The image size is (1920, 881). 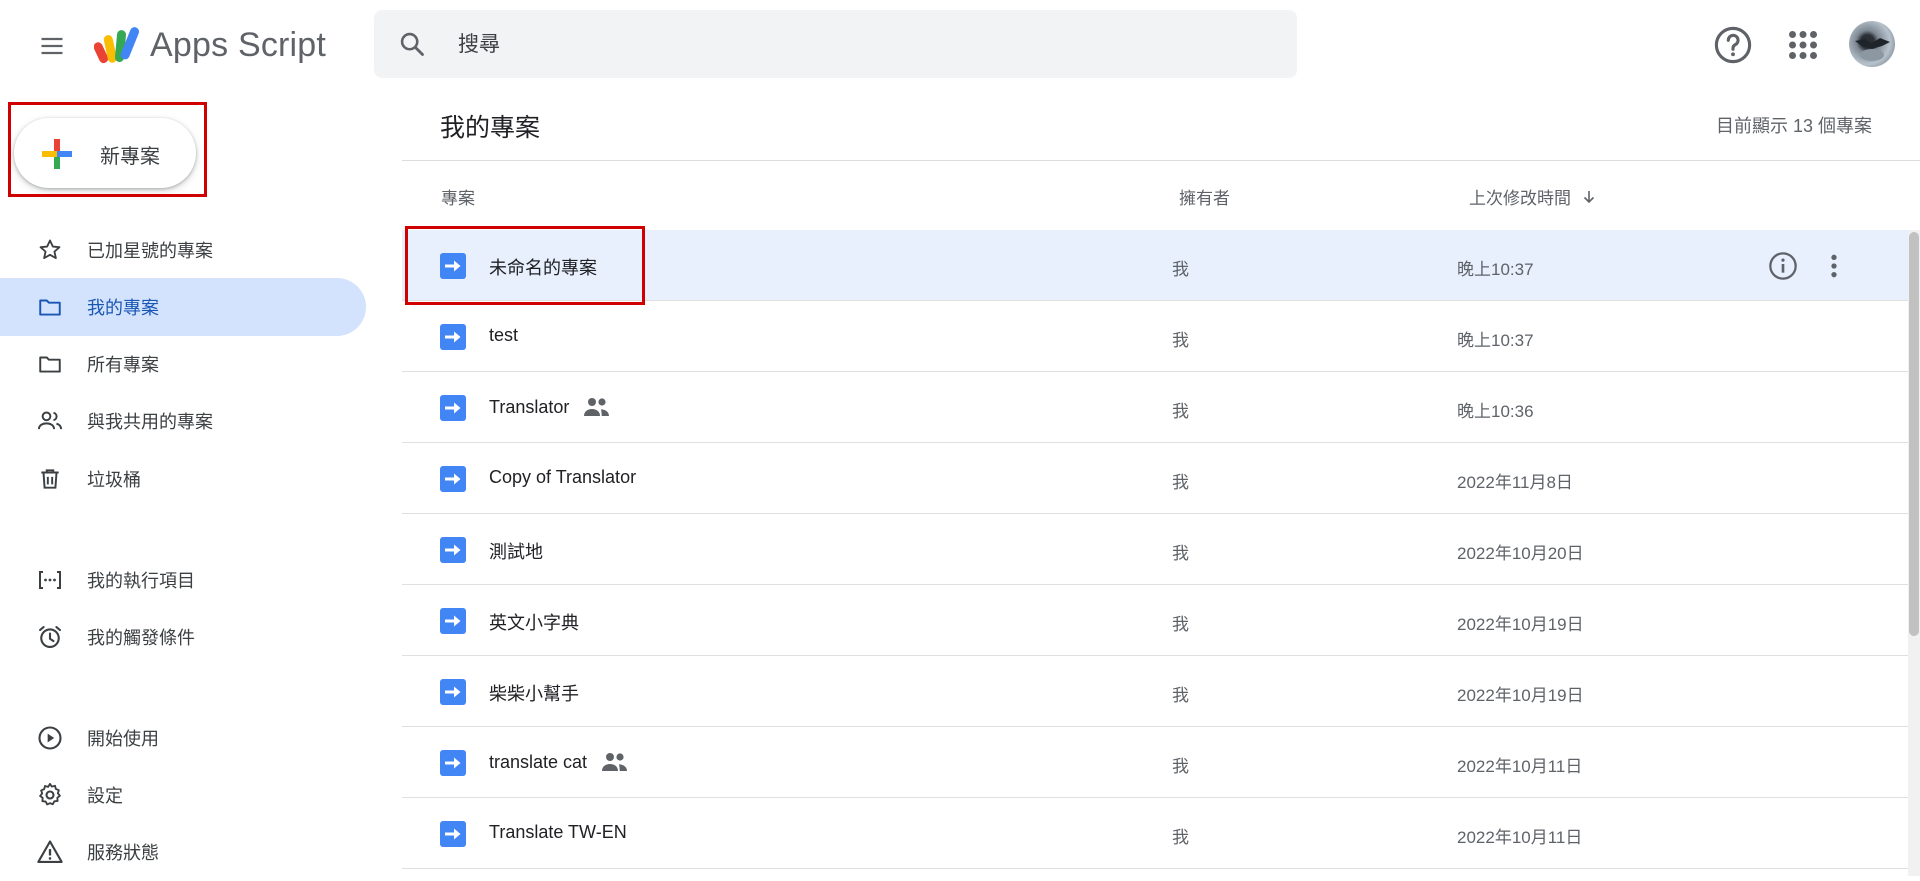 What do you see at coordinates (1155, 691) in the screenshot?
I see `table-row: 柴柴小幫手 我 2022年10月19日` at bounding box center [1155, 691].